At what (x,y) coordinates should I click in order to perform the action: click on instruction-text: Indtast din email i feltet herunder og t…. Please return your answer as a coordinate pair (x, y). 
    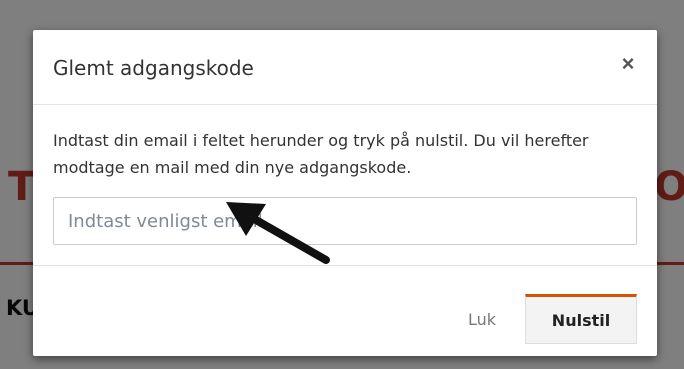
    Looking at the image, I should click on (321, 154).